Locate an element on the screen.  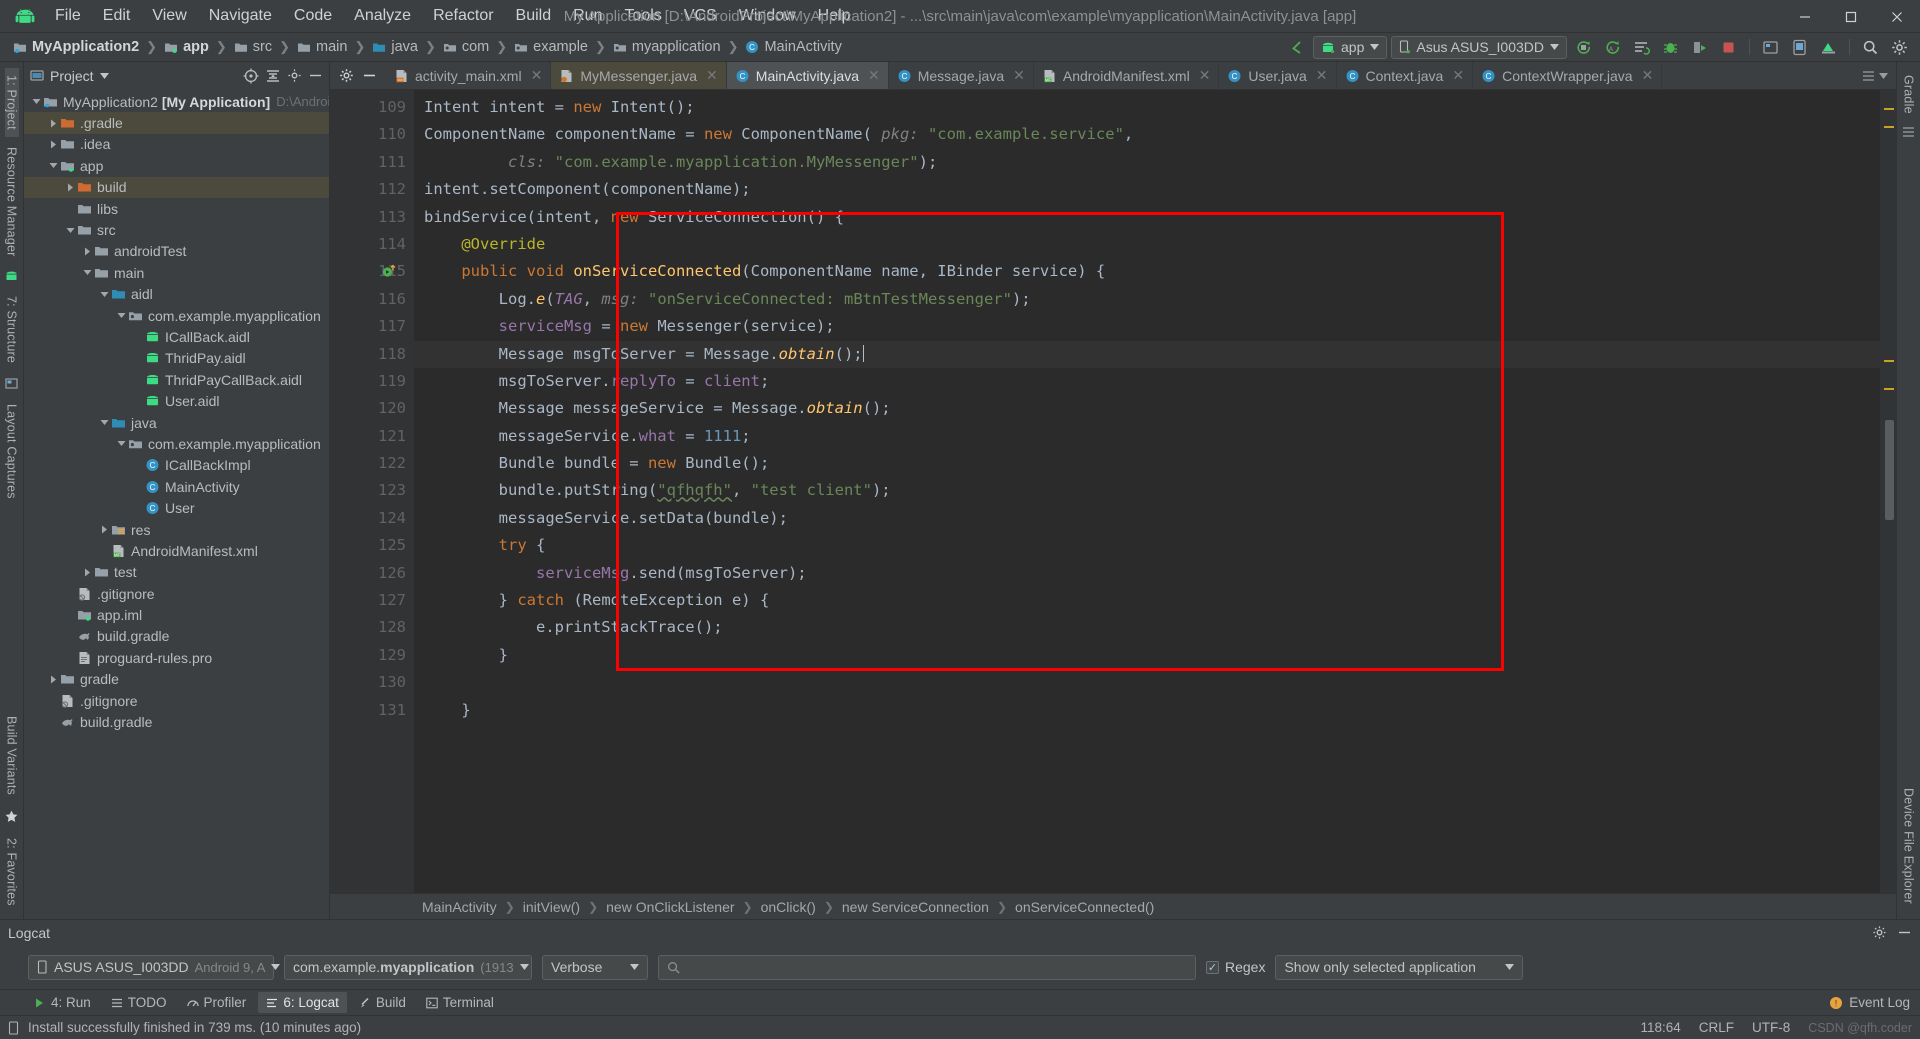
debug-icon is located at coordinates (1670, 47).